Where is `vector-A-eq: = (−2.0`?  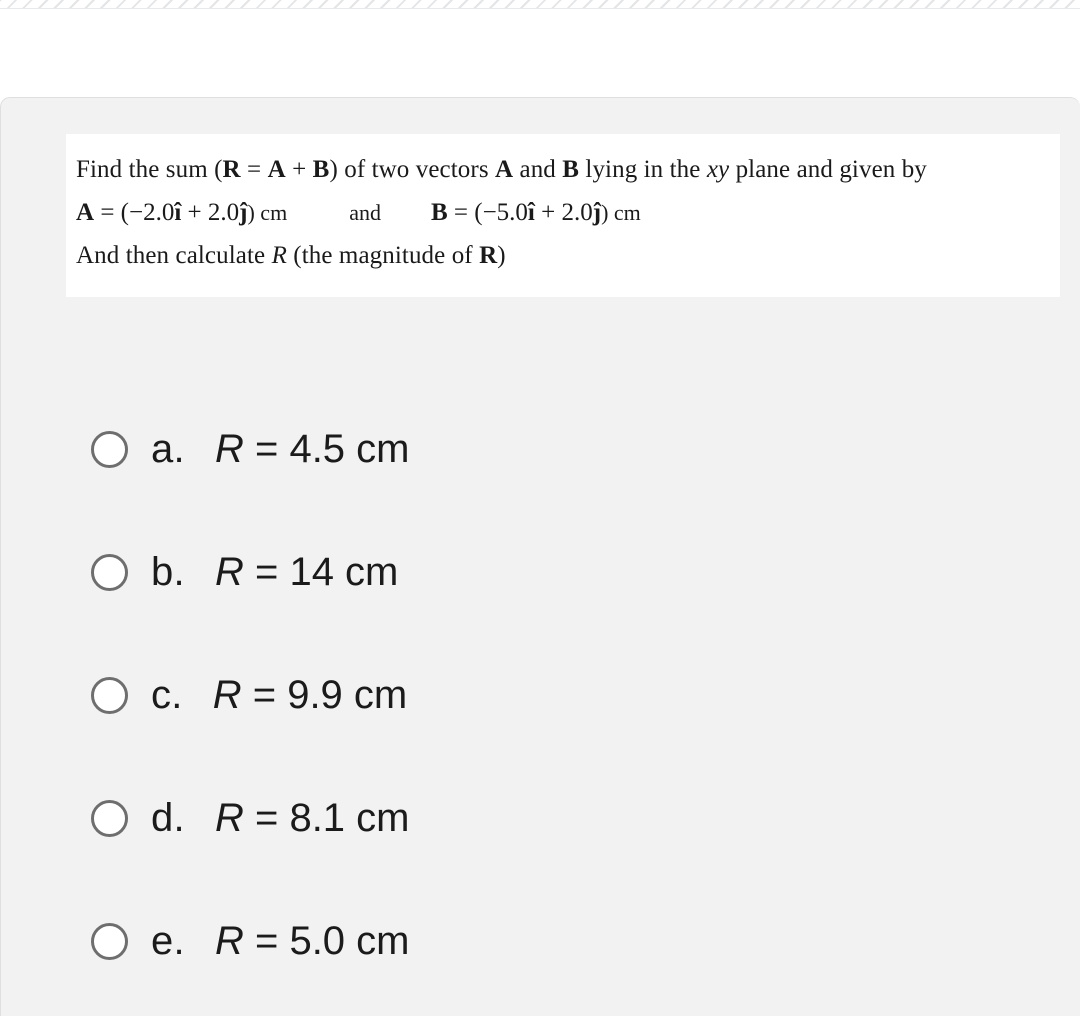
vector-A-eq: = (−2.0 is located at coordinates (134, 212).